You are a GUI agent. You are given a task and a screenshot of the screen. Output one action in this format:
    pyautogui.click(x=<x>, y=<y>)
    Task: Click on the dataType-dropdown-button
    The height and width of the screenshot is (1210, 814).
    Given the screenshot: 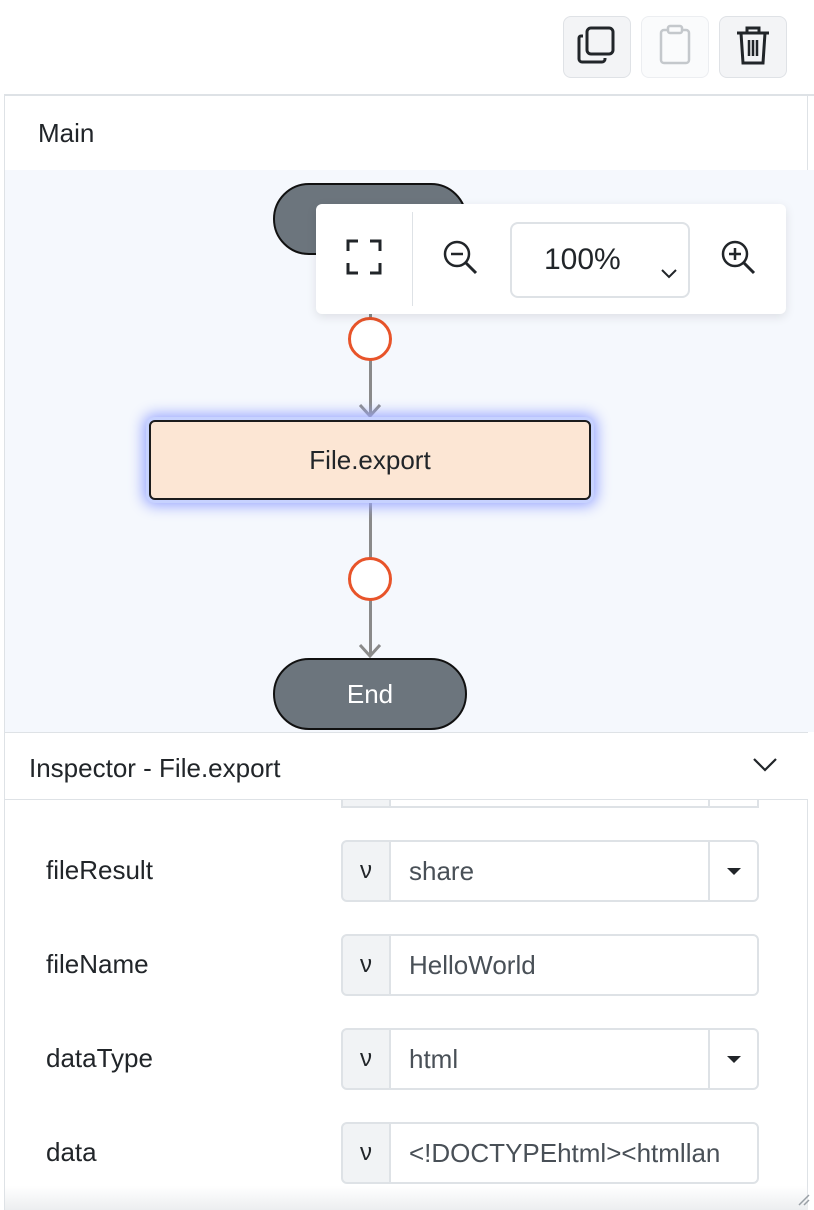 What is the action you would take?
    pyautogui.click(x=733, y=1059)
    